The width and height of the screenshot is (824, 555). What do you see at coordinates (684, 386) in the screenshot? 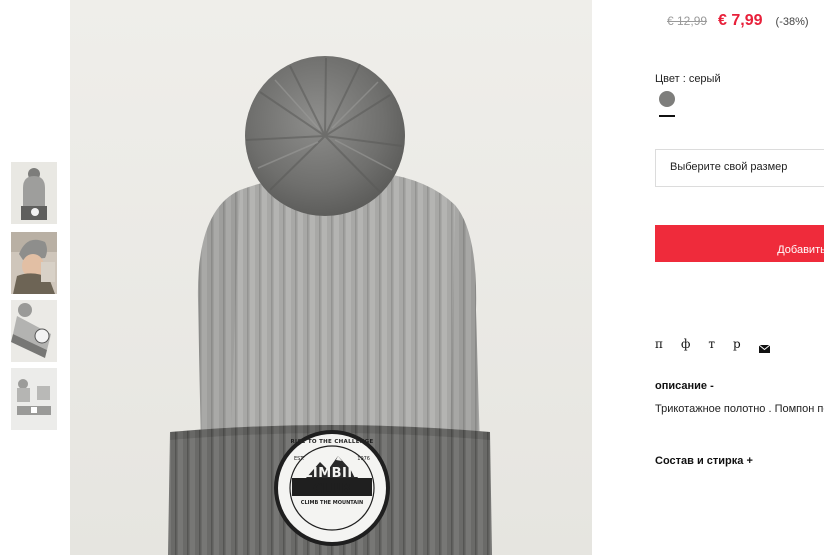
I see `description-toggle: описание -` at bounding box center [684, 386].